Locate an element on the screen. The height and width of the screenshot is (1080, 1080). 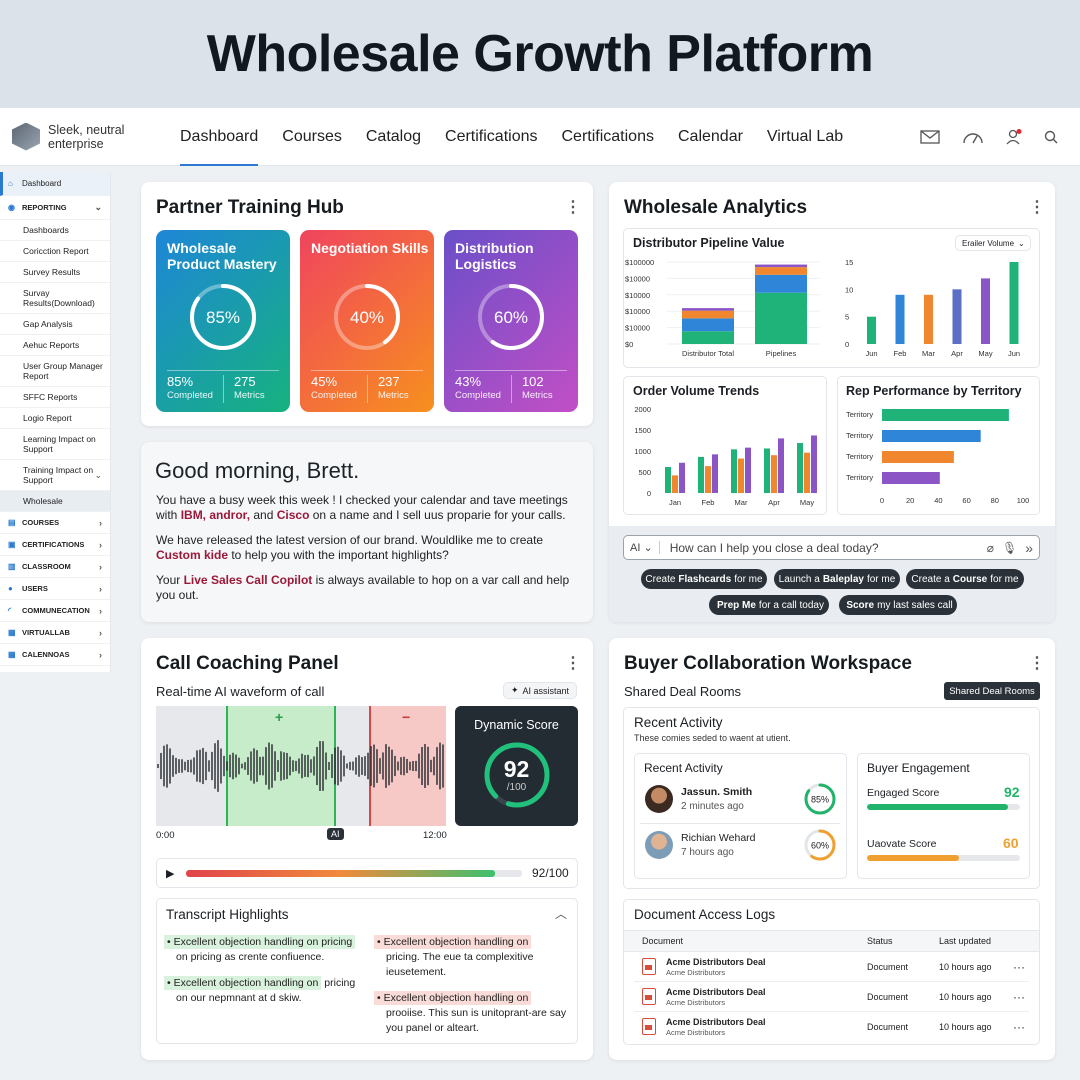
collab-title: Buyer Collaboration Workspace is located at coordinates (768, 663).